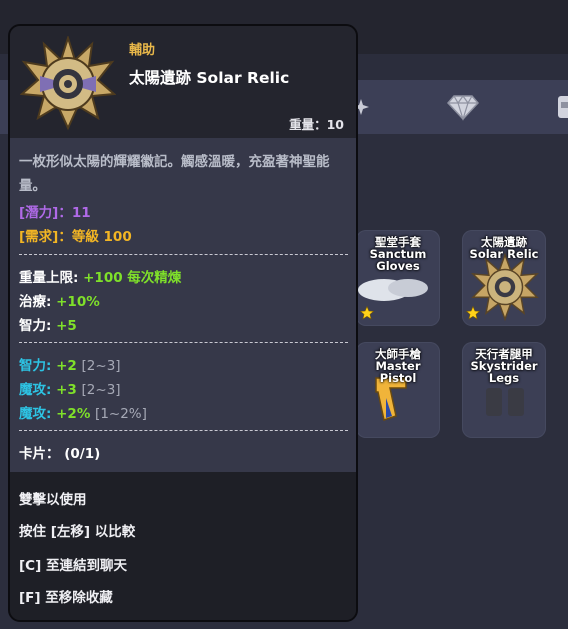 The image size is (568, 629). What do you see at coordinates (560, 107) in the screenshot?
I see `bag-icon` at bounding box center [560, 107].